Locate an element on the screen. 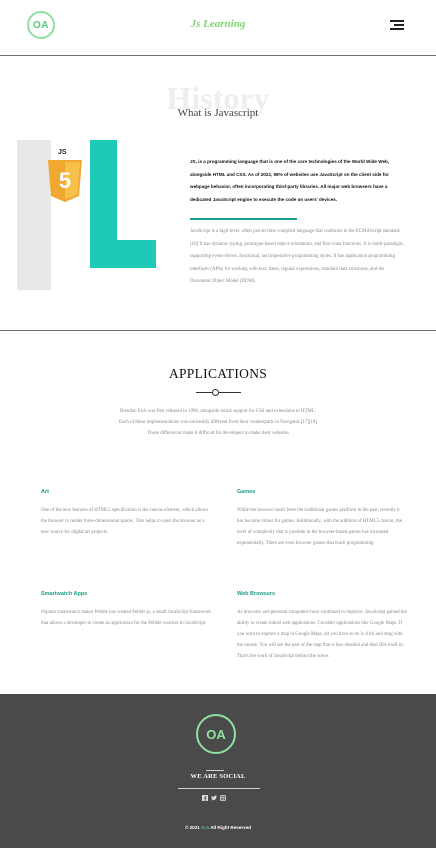  site-header: OA Js Learning is located at coordinates (218, 28).